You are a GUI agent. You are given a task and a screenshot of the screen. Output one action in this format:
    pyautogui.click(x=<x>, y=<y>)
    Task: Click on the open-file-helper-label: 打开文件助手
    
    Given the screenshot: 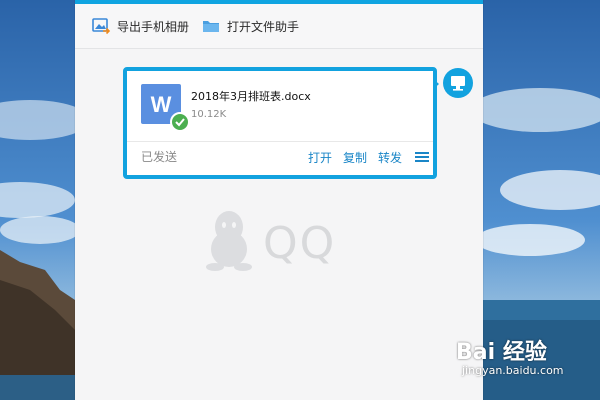 What is the action you would take?
    pyautogui.click(x=263, y=26)
    